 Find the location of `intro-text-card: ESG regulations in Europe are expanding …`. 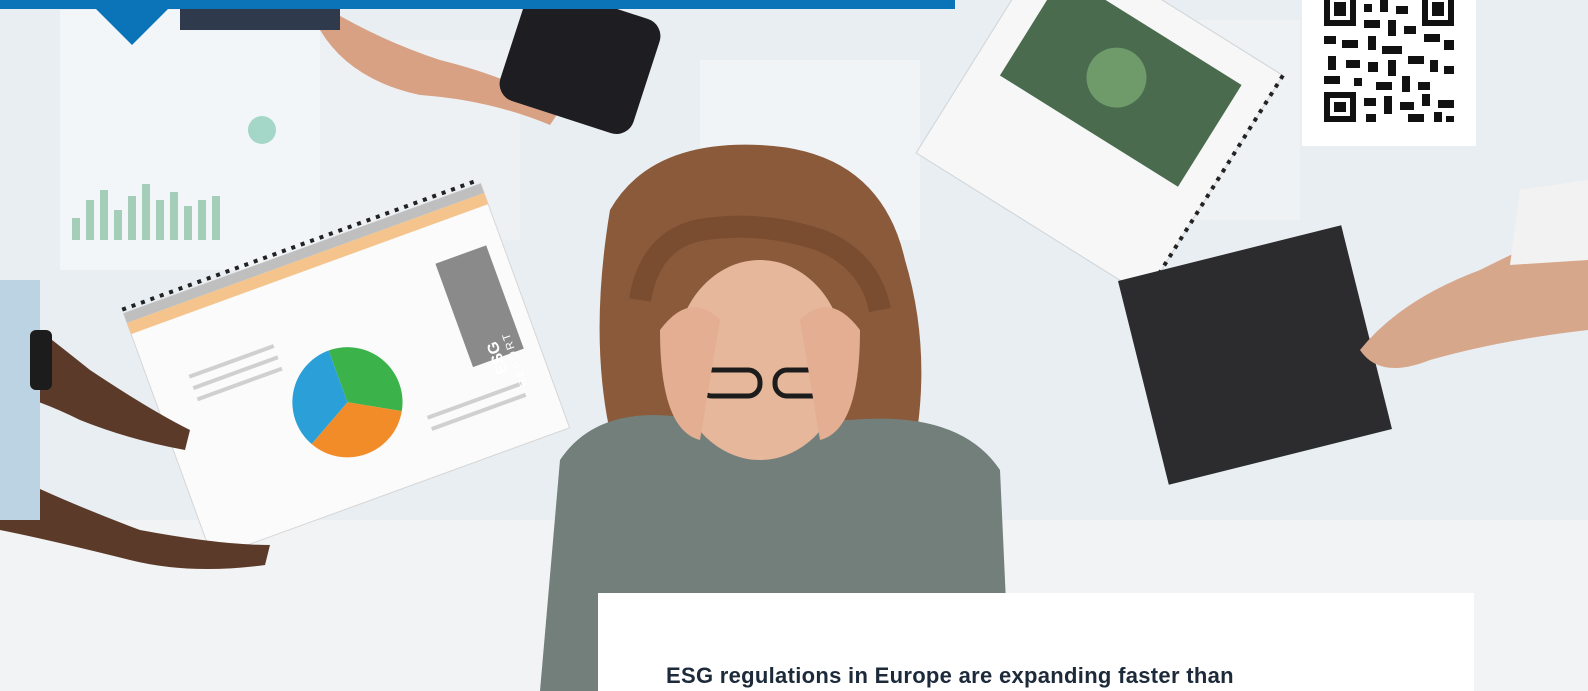

intro-text-card: ESG regulations in Europe are expanding … is located at coordinates (1036, 642).